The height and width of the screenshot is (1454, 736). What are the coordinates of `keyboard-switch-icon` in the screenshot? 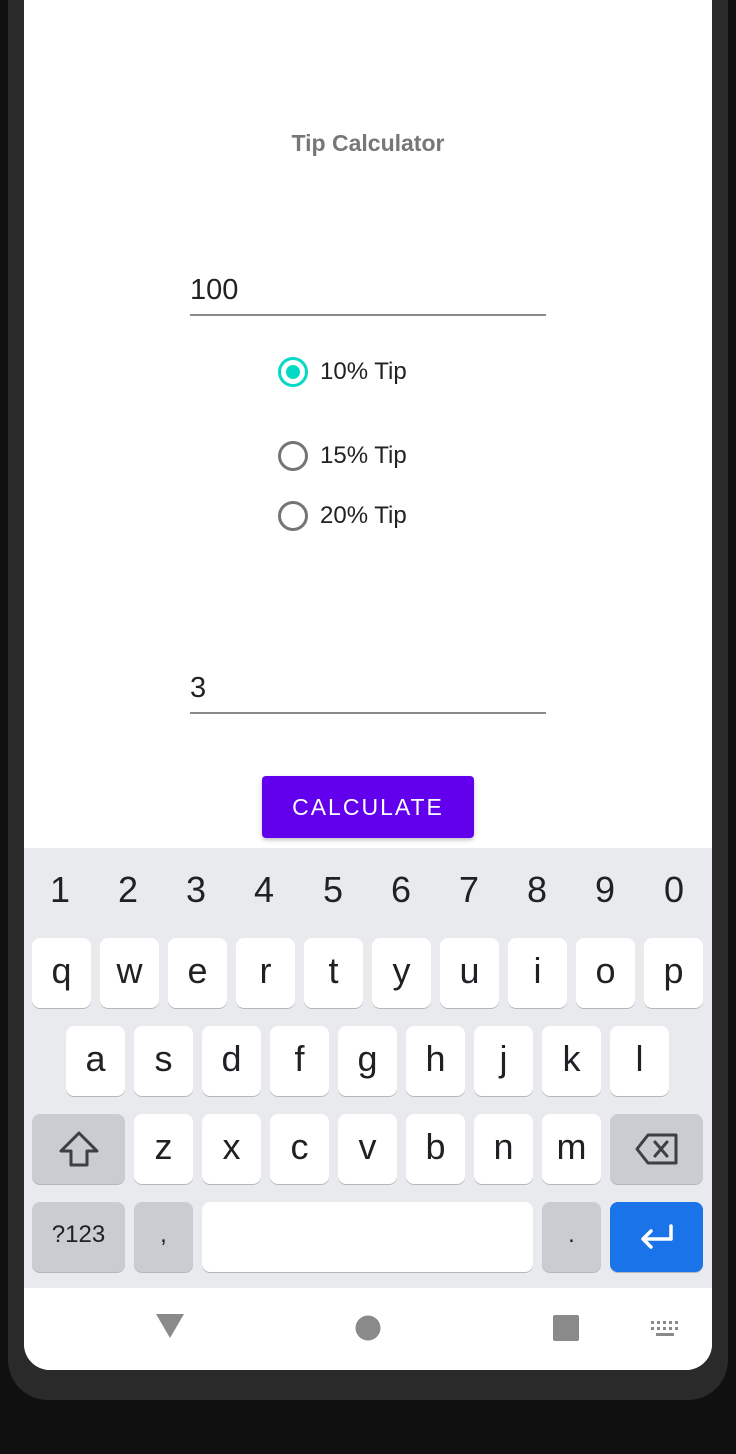 It's located at (665, 1329).